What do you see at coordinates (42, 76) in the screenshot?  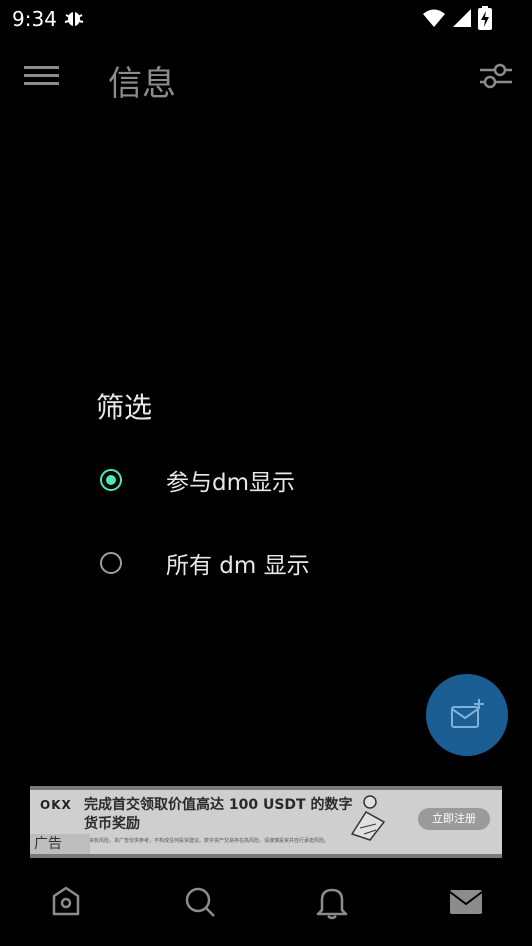 I see `hamburger-menu-icon` at bounding box center [42, 76].